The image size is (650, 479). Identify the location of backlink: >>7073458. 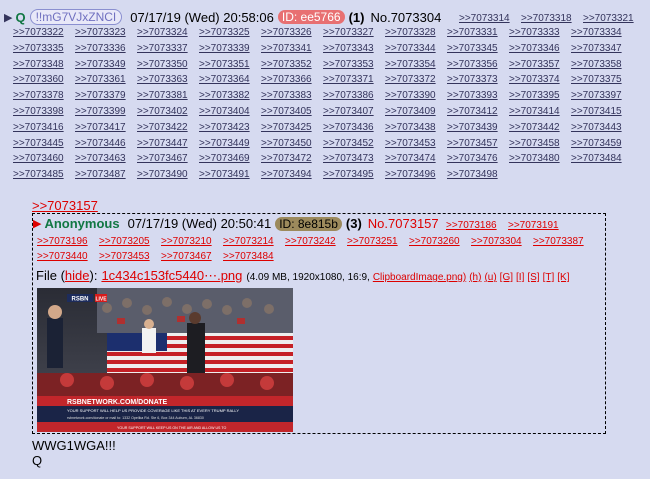
(534, 143).